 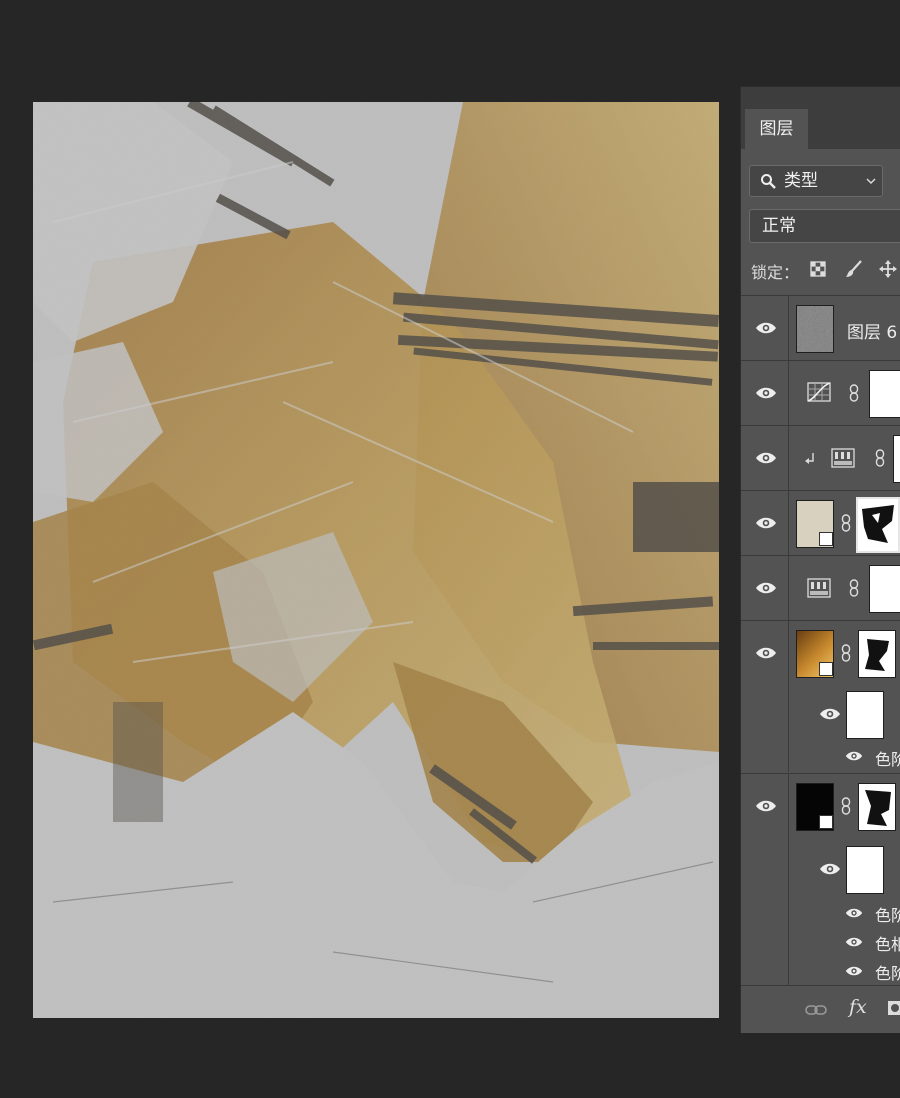 I want to click on chevron-down-icon, so click(x=871, y=181).